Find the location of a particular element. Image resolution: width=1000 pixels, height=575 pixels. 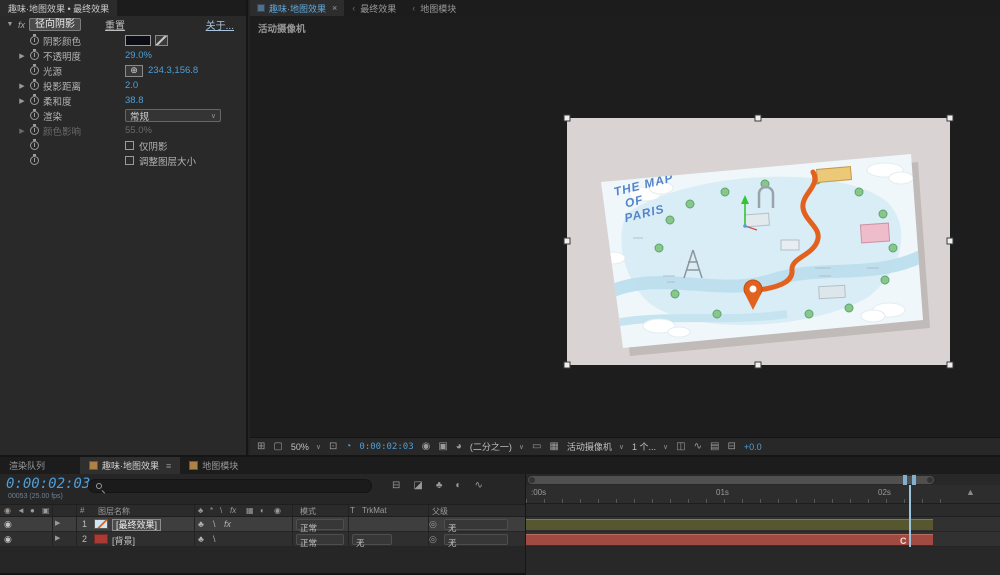

close-icon: × is located at coordinates (334, 8).